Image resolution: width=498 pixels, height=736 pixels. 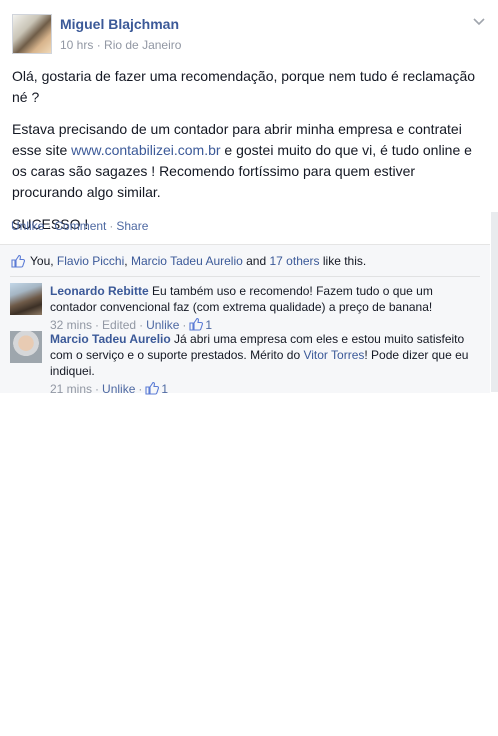 What do you see at coordinates (479, 22) in the screenshot?
I see `chevron-down-icon` at bounding box center [479, 22].